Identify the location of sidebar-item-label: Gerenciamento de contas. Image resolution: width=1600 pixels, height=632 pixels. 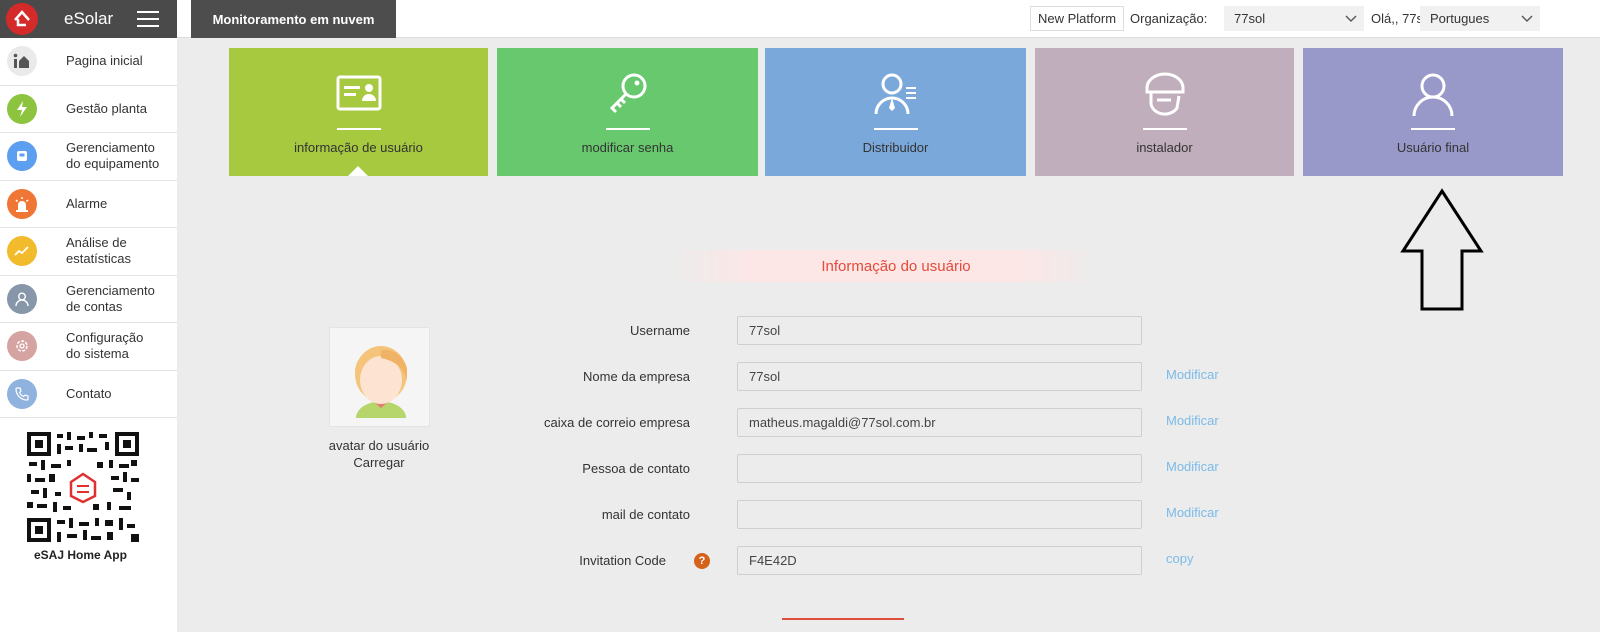
(110, 298).